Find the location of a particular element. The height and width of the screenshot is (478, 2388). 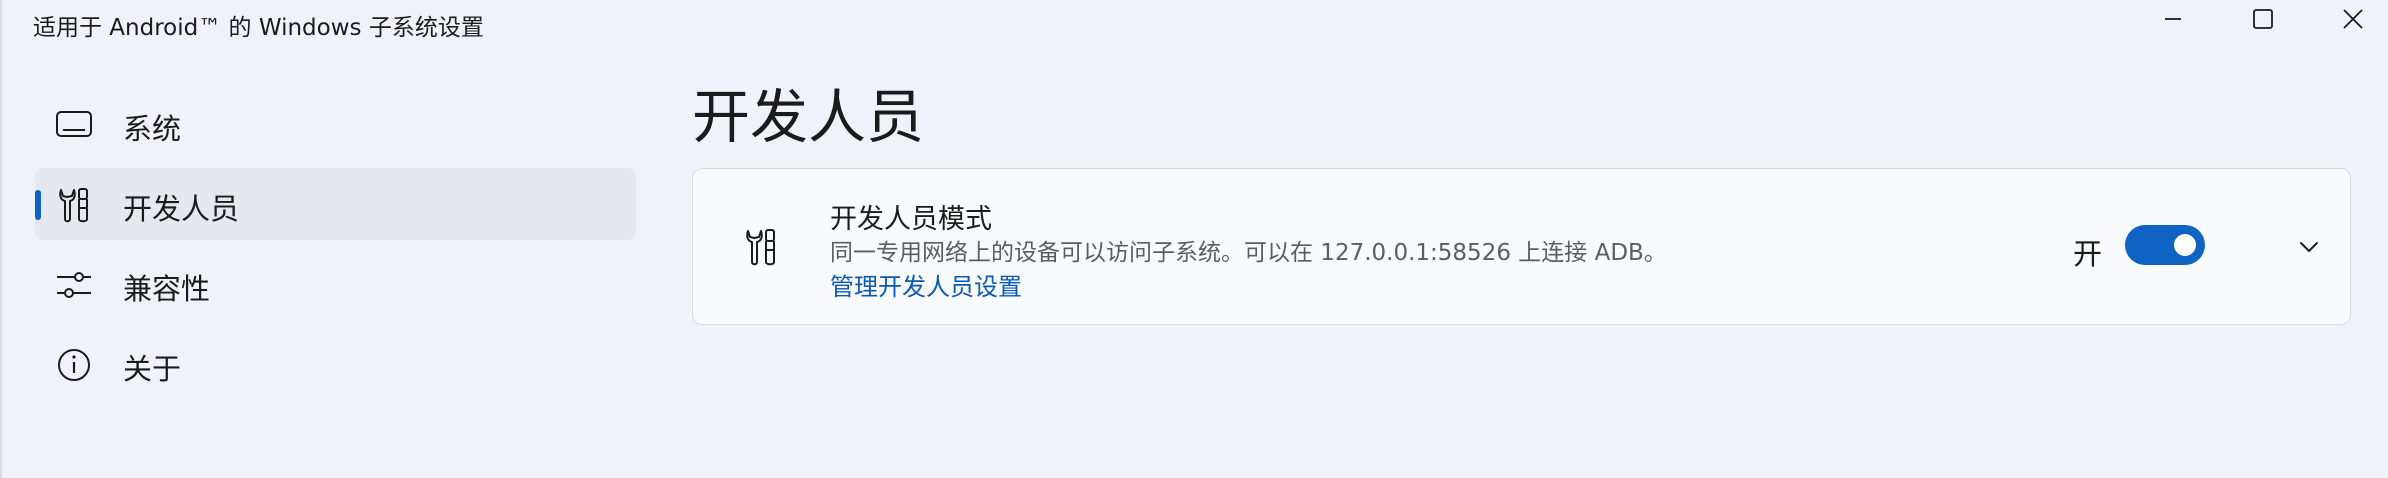

sidebar-item-compatibility: 兼容性 is located at coordinates (335, 284).